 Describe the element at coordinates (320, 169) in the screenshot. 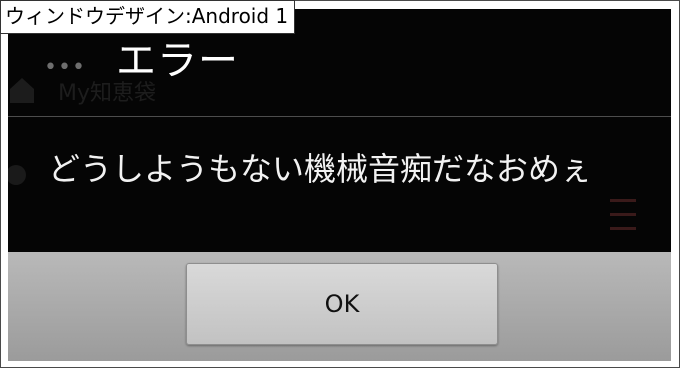

I see `dialog-message: どうしようもない機械音痴だなおめぇ` at that location.